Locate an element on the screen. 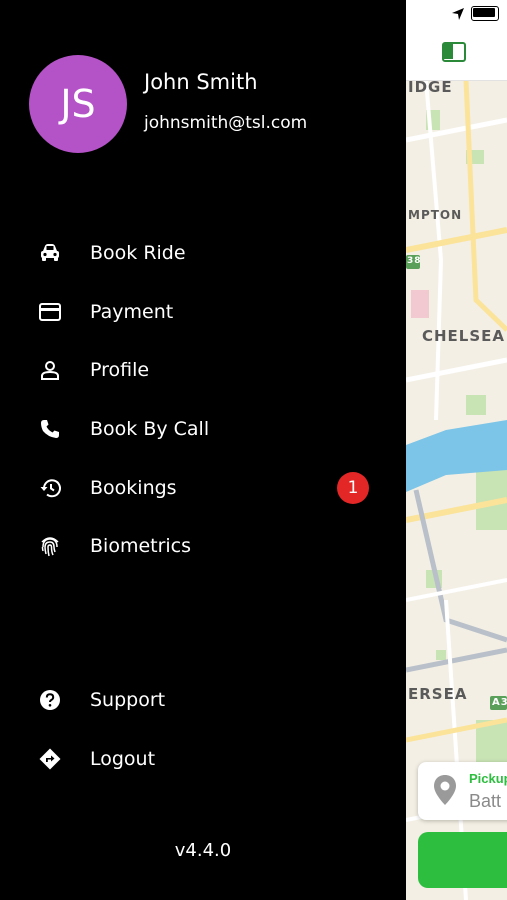 The image size is (507, 900). avatar: JS is located at coordinates (78, 104).